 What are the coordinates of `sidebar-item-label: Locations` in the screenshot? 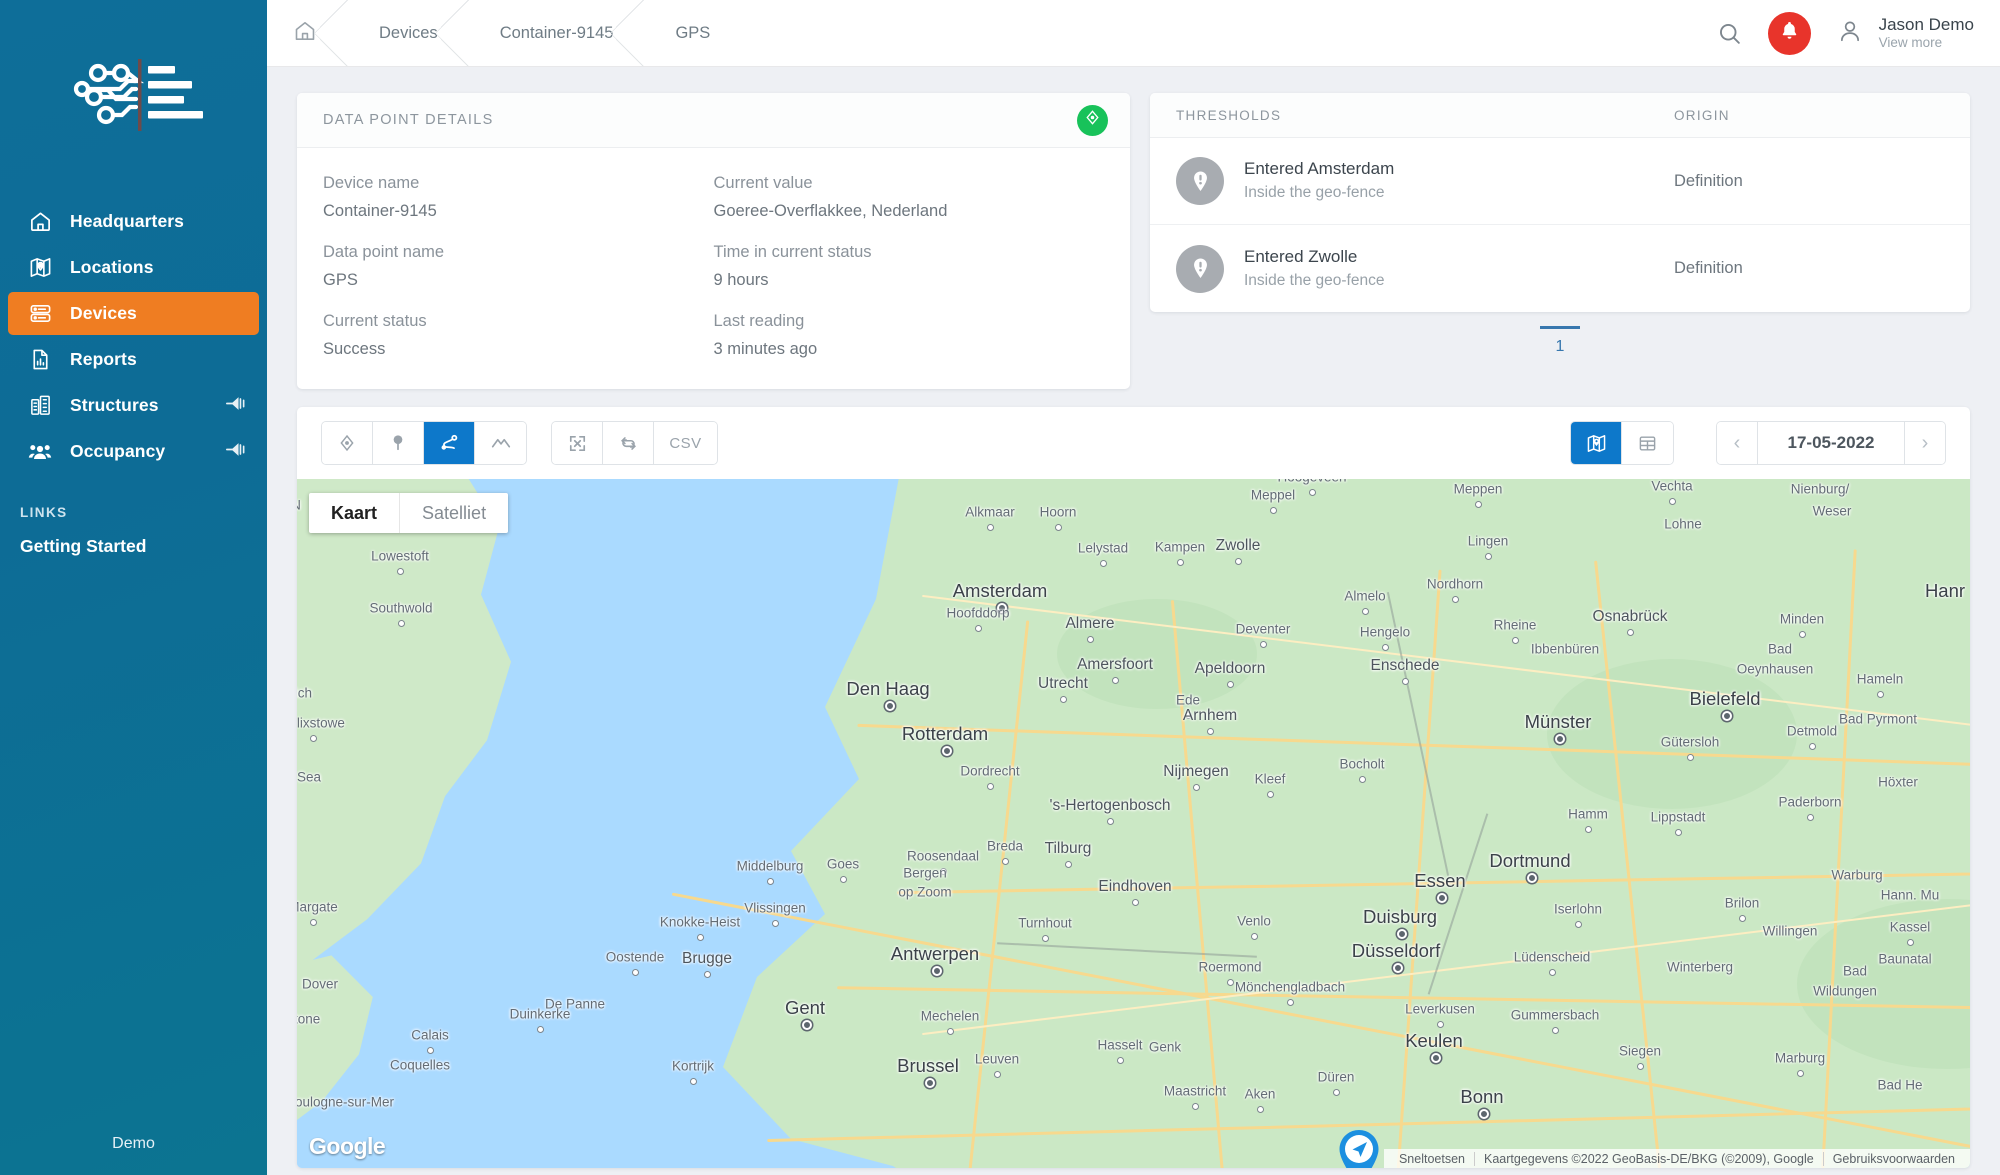 It's located at (112, 267).